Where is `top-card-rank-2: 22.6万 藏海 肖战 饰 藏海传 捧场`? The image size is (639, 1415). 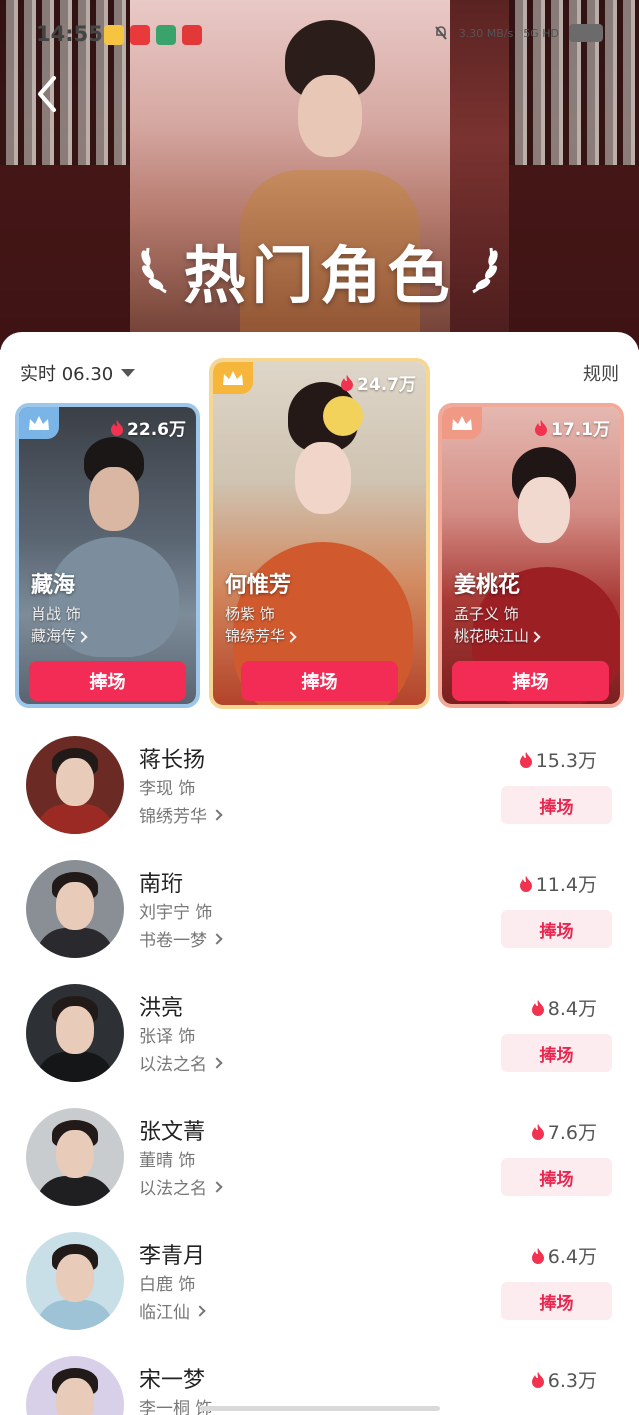 top-card-rank-2: 22.6万 藏海 肖战 饰 藏海传 捧场 is located at coordinates (107, 555).